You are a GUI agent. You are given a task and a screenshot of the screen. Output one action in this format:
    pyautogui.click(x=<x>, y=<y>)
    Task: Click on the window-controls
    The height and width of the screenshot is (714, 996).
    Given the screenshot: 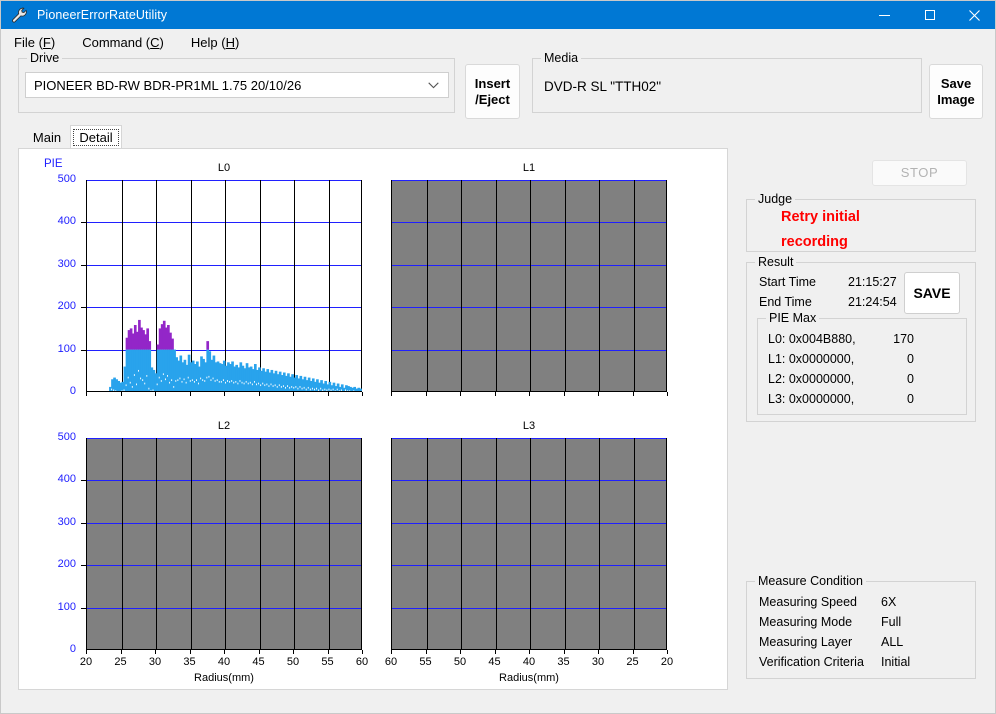 What is the action you would take?
    pyautogui.click(x=928, y=15)
    